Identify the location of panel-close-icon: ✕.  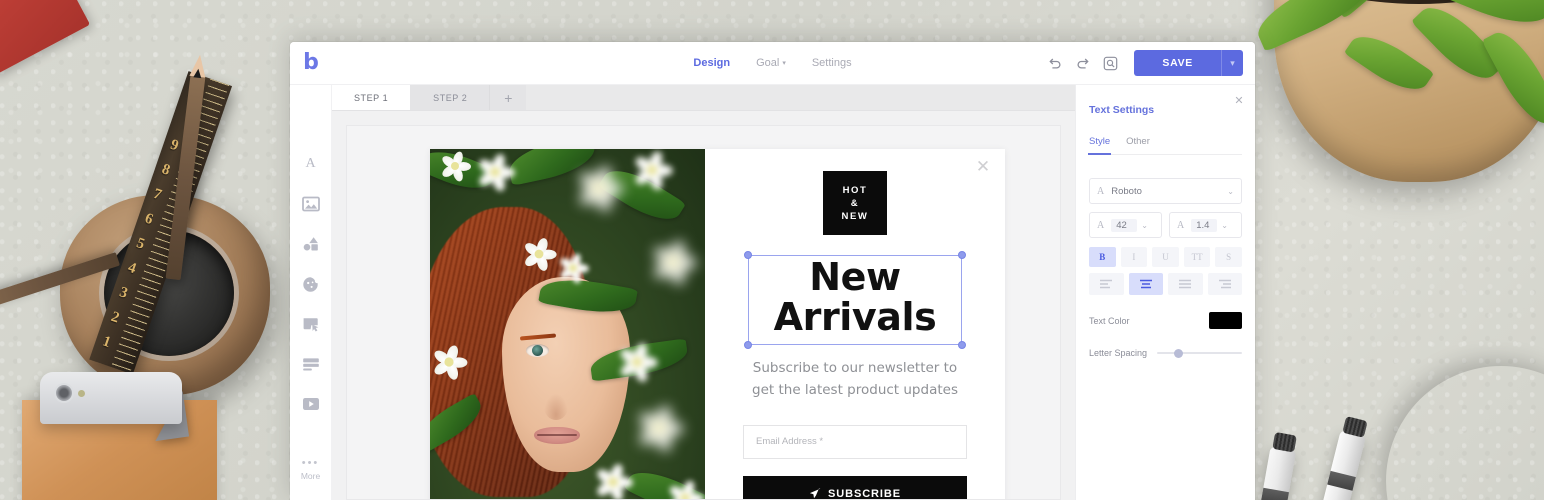
(1239, 100).